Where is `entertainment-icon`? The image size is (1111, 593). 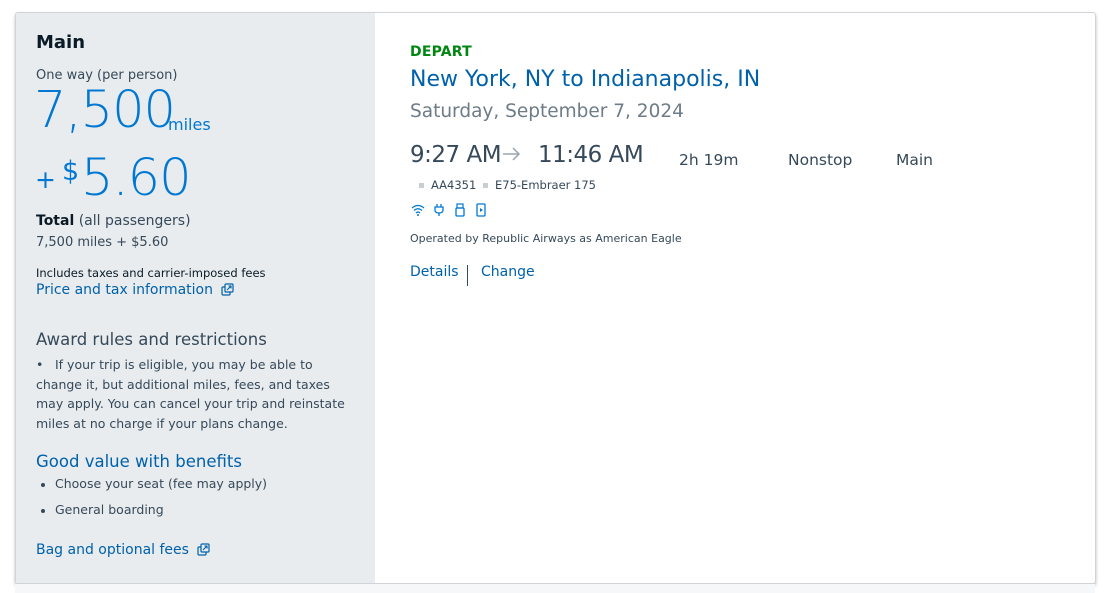 entertainment-icon is located at coordinates (481, 209).